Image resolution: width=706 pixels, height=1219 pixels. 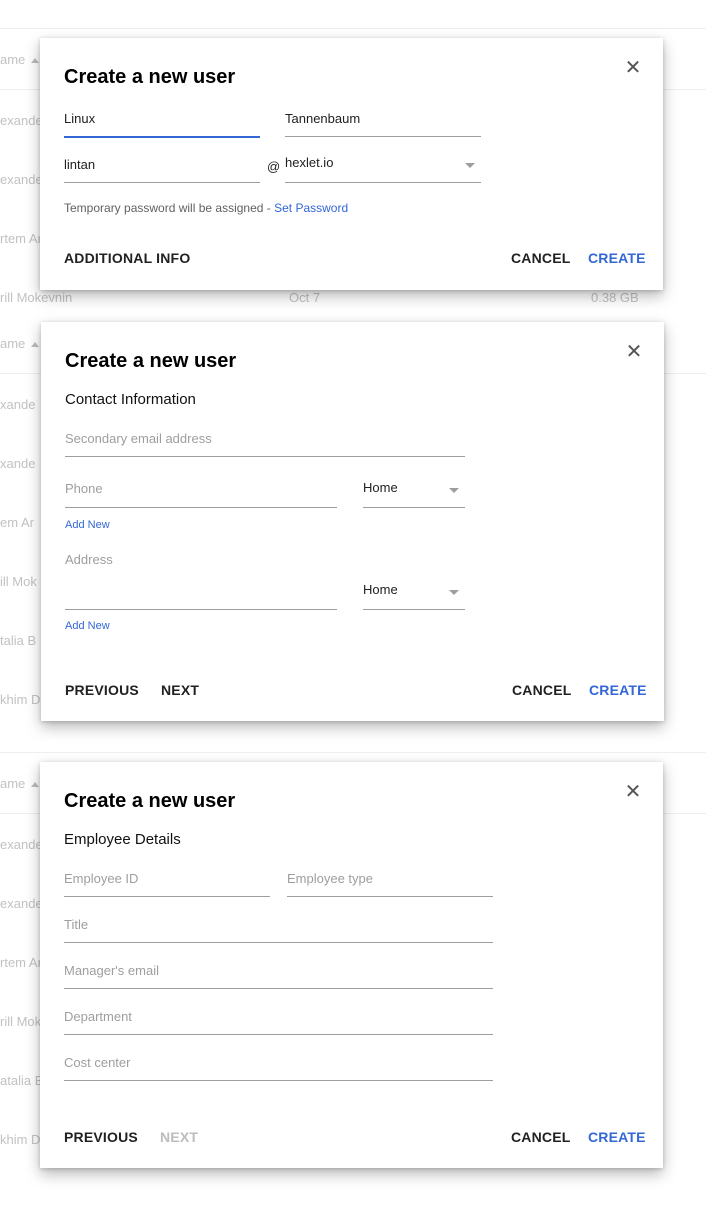 I want to click on department-input, so click(x=278, y=1016).